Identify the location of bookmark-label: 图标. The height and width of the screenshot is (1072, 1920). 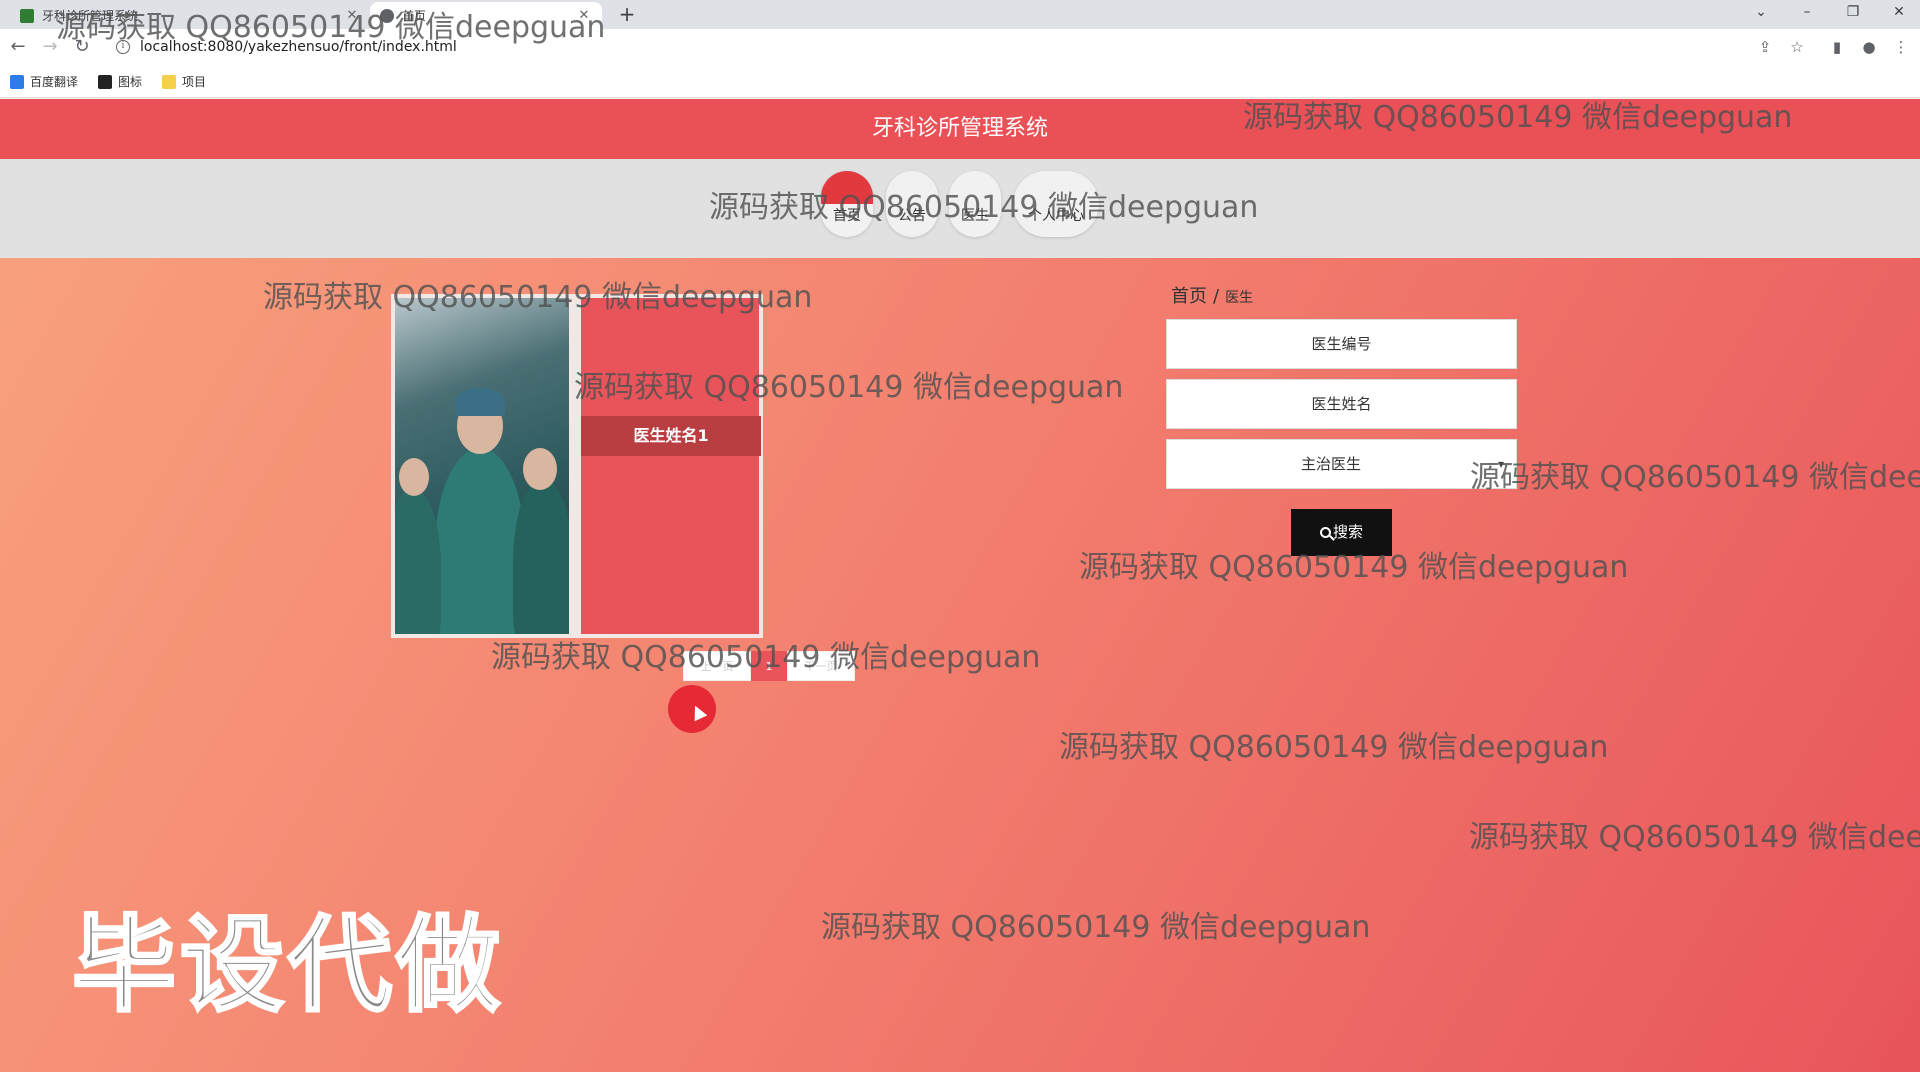
(130, 82).